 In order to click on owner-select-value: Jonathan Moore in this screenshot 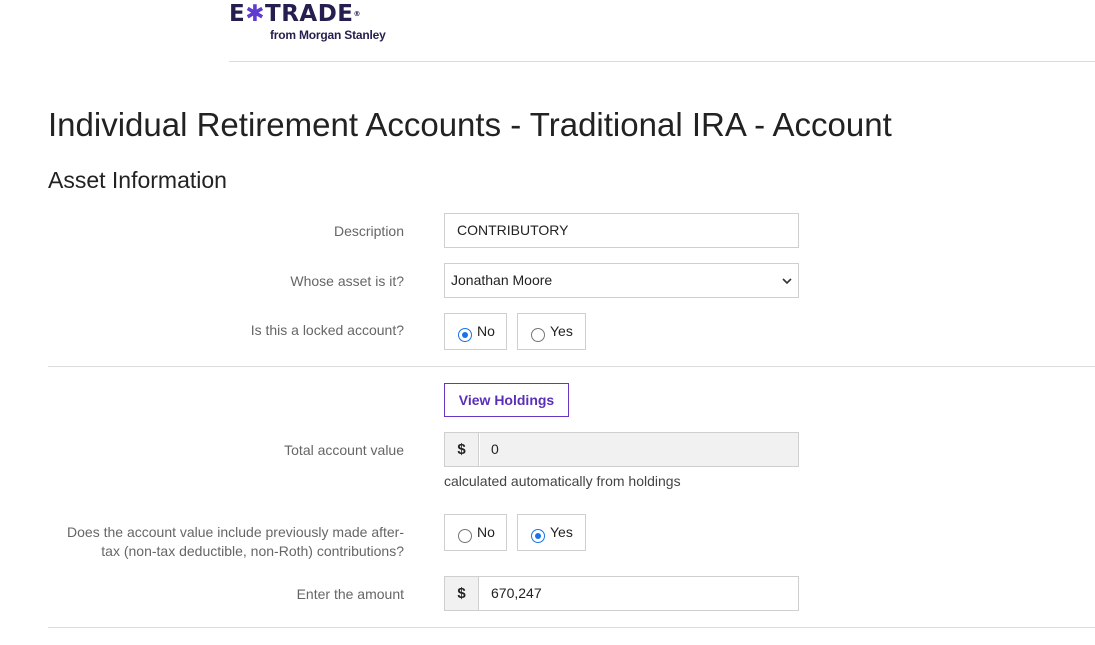, I will do `click(502, 280)`.